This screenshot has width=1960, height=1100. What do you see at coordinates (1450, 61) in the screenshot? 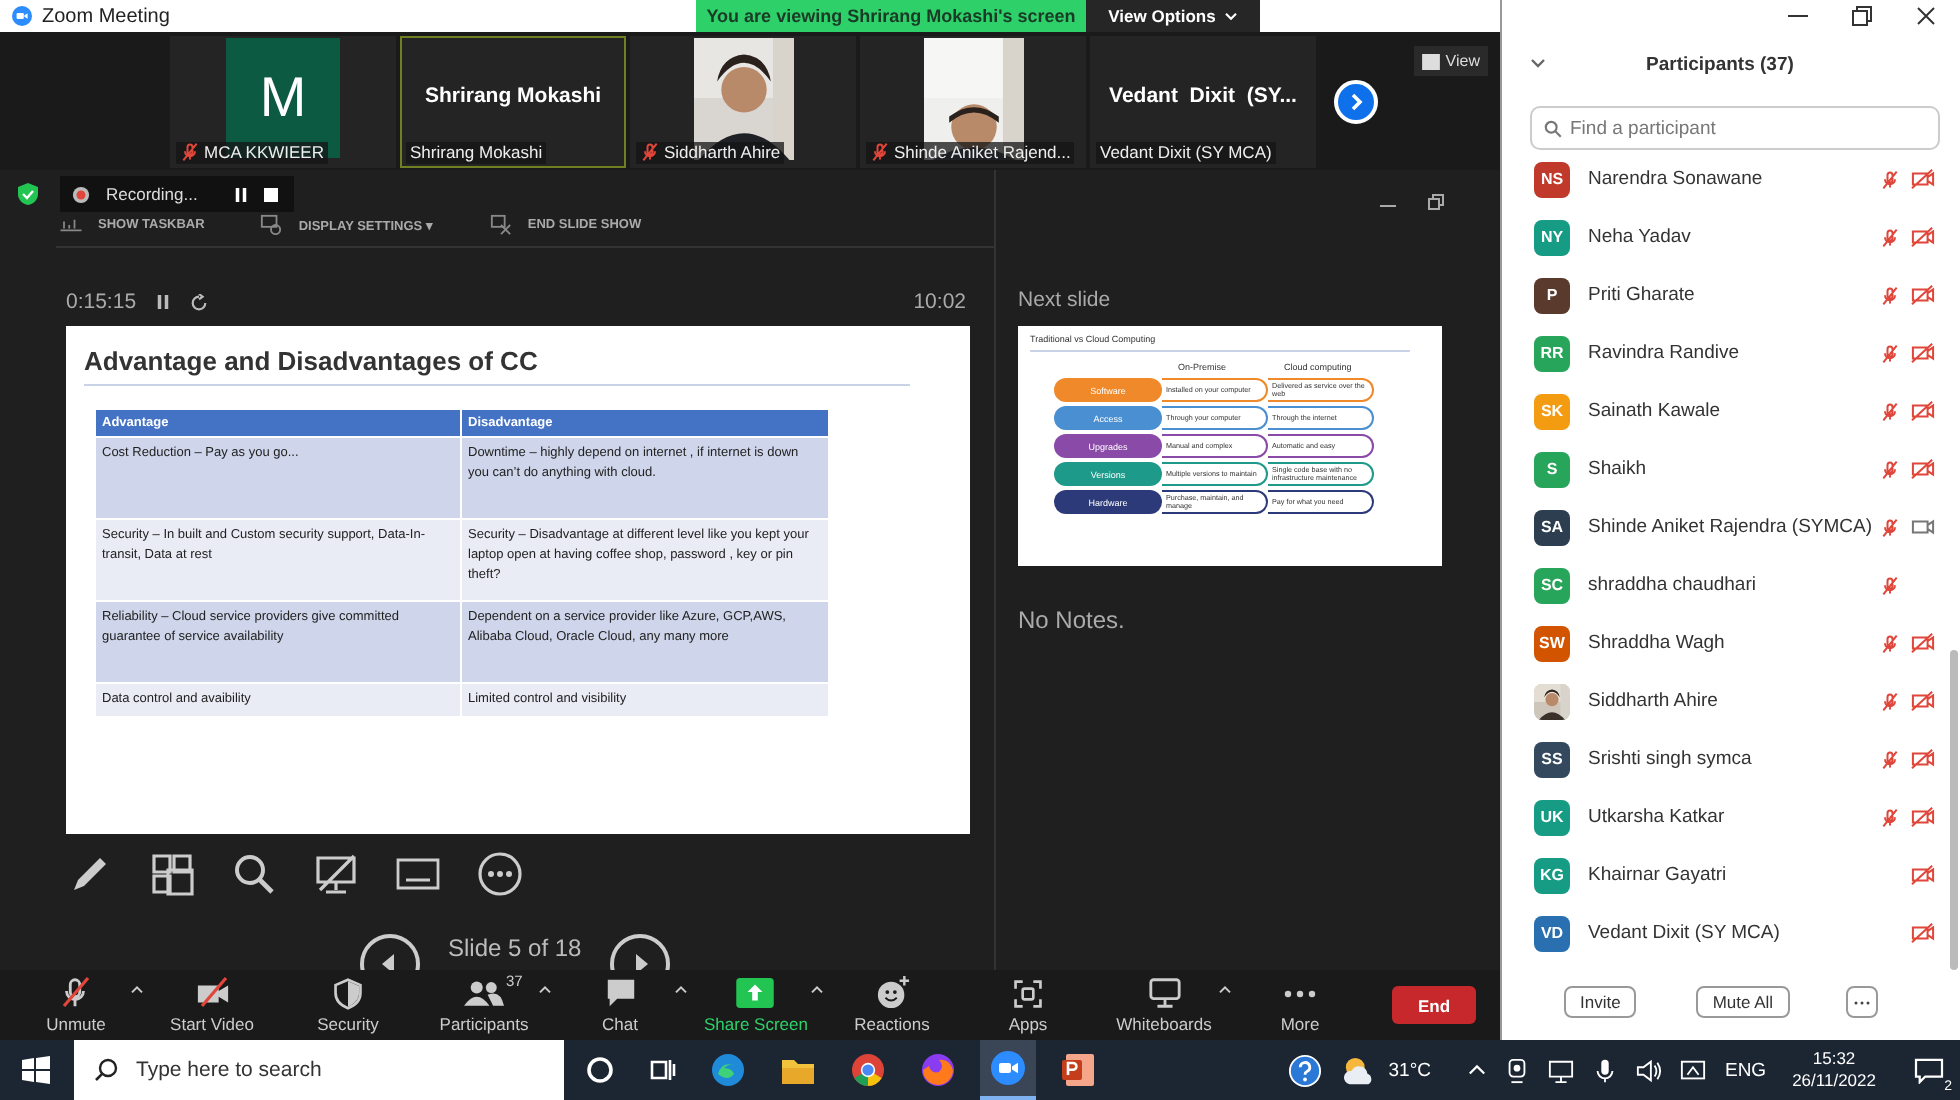
I see `view-button: View` at bounding box center [1450, 61].